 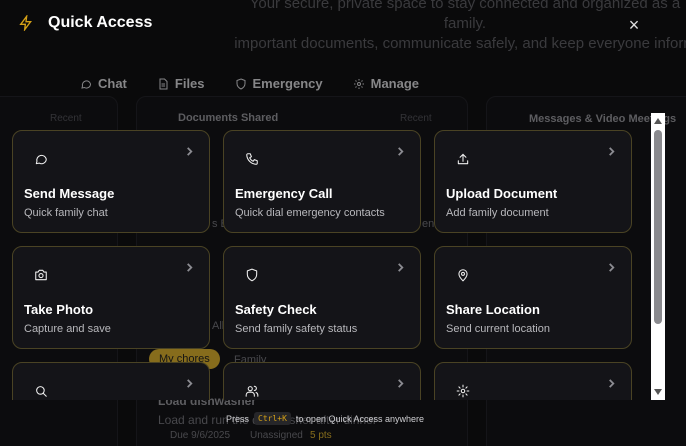 I want to click on hint-suffix: to open Quick Access anywhere, so click(x=359, y=418).